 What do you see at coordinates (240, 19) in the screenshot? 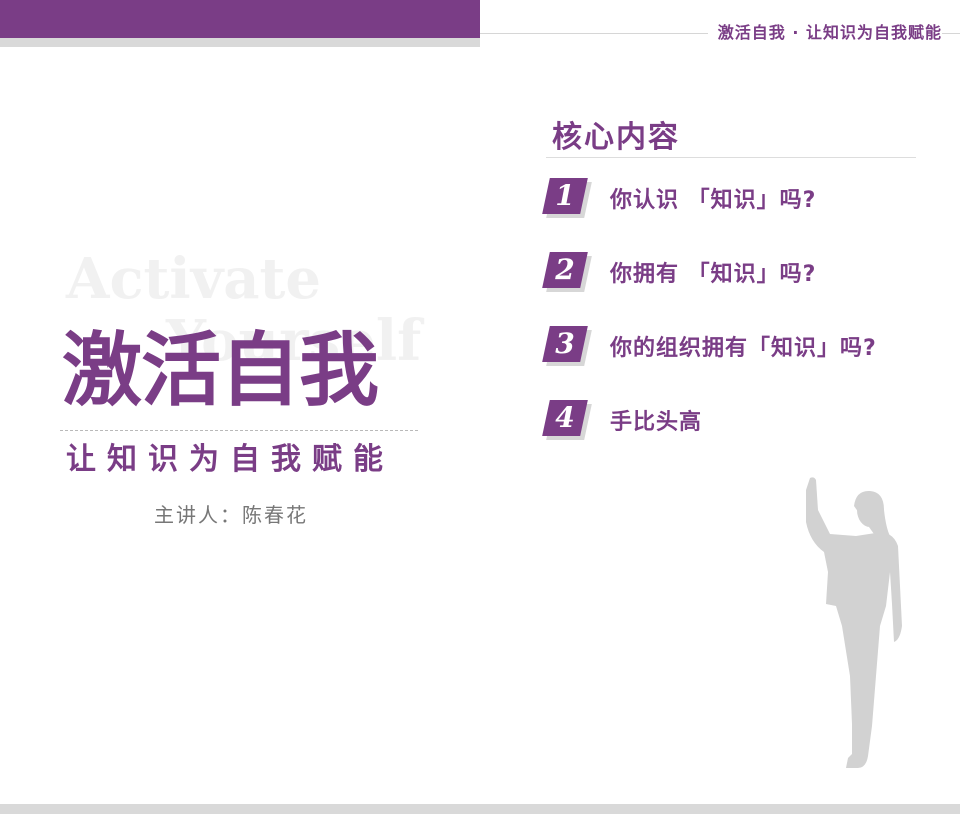
I see `header-accent-bar` at bounding box center [240, 19].